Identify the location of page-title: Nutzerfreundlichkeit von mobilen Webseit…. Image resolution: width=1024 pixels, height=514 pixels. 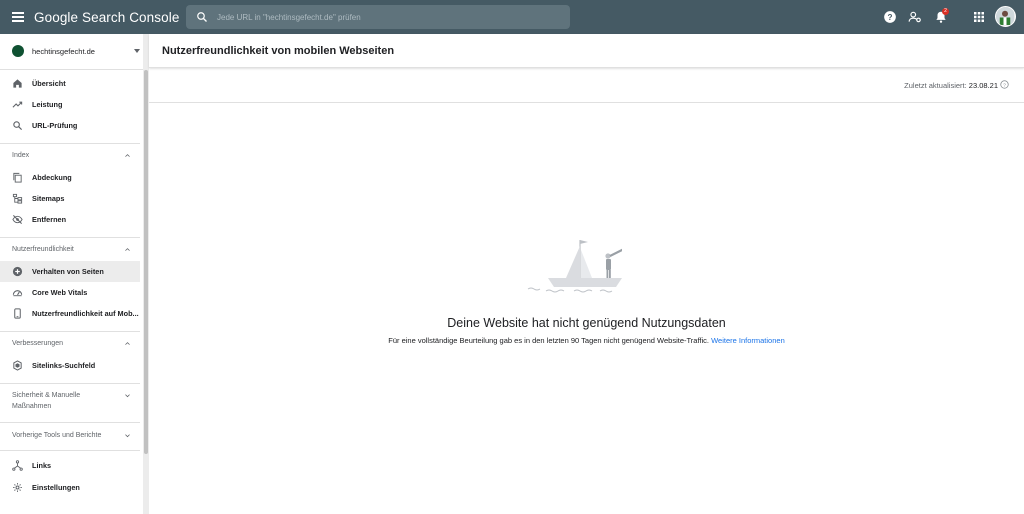
(278, 51).